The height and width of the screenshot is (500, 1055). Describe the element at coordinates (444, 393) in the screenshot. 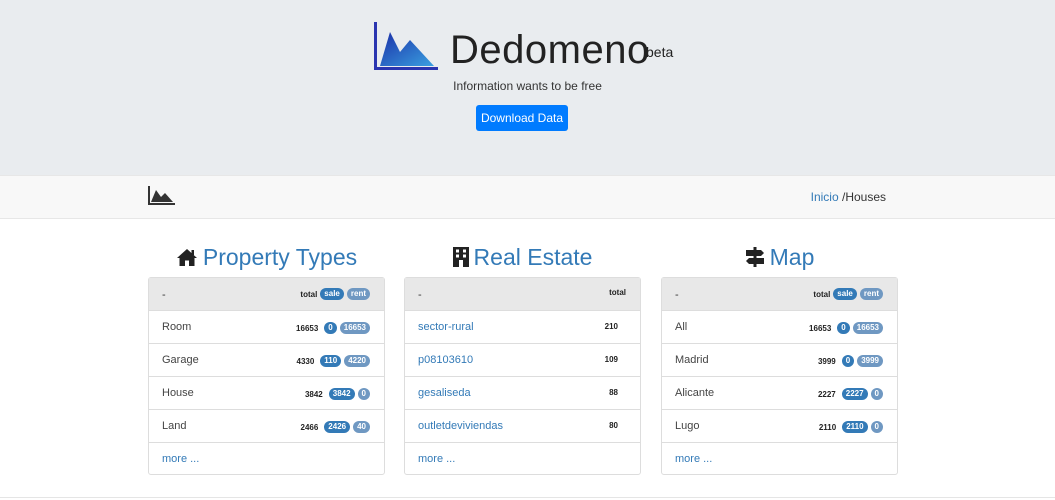

I see `agency-link: gesaliseda` at that location.